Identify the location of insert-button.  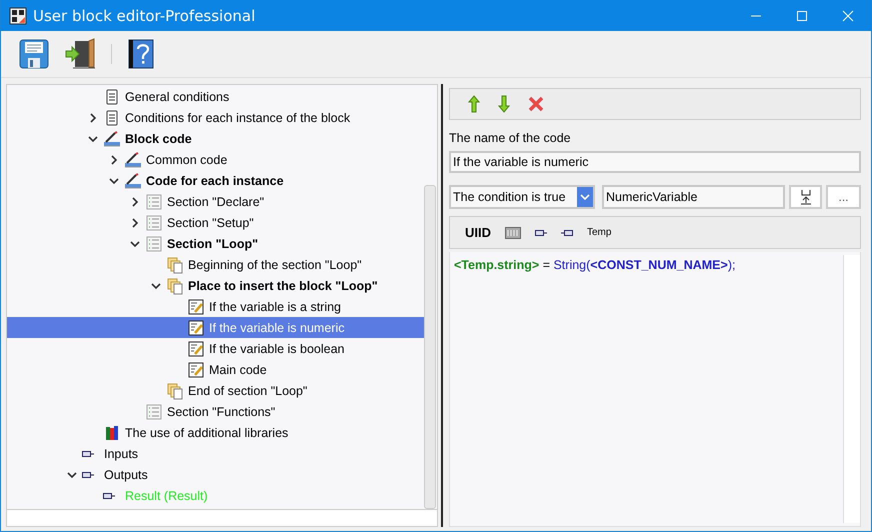
(805, 197).